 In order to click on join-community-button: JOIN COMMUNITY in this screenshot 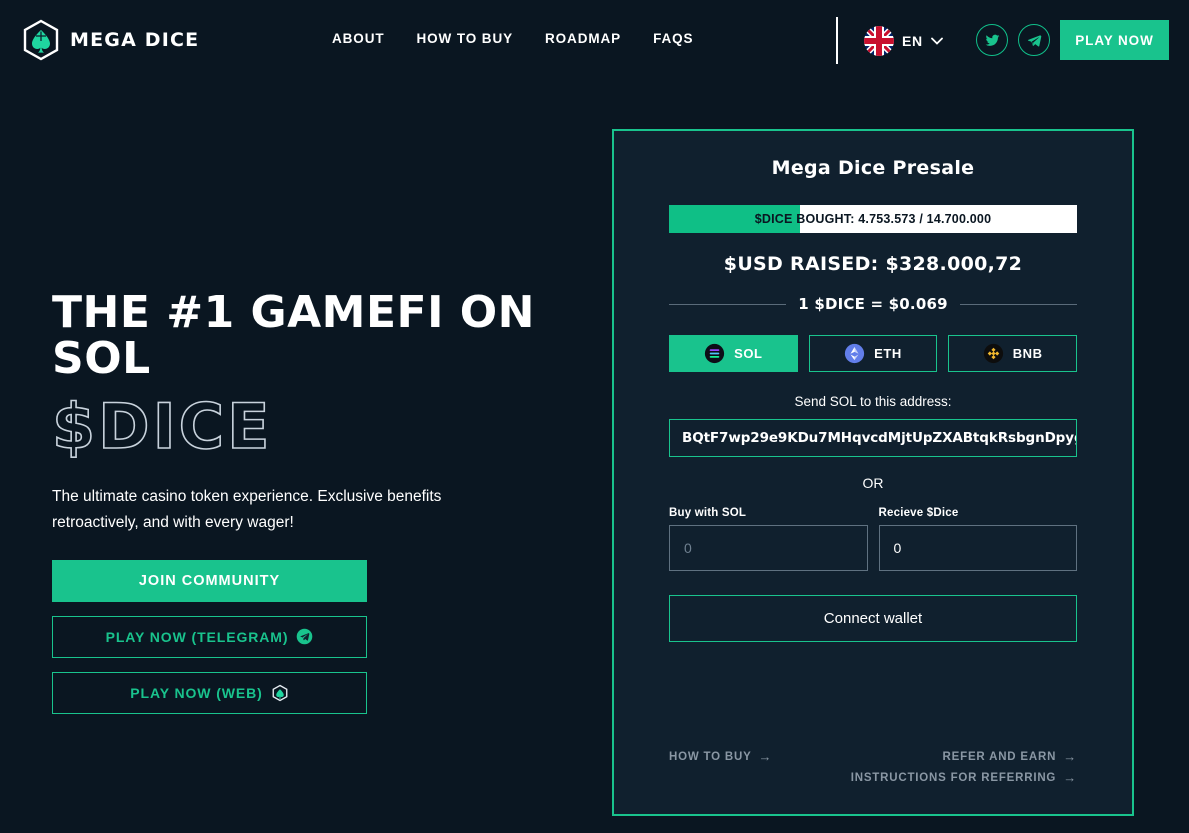, I will do `click(209, 580)`.